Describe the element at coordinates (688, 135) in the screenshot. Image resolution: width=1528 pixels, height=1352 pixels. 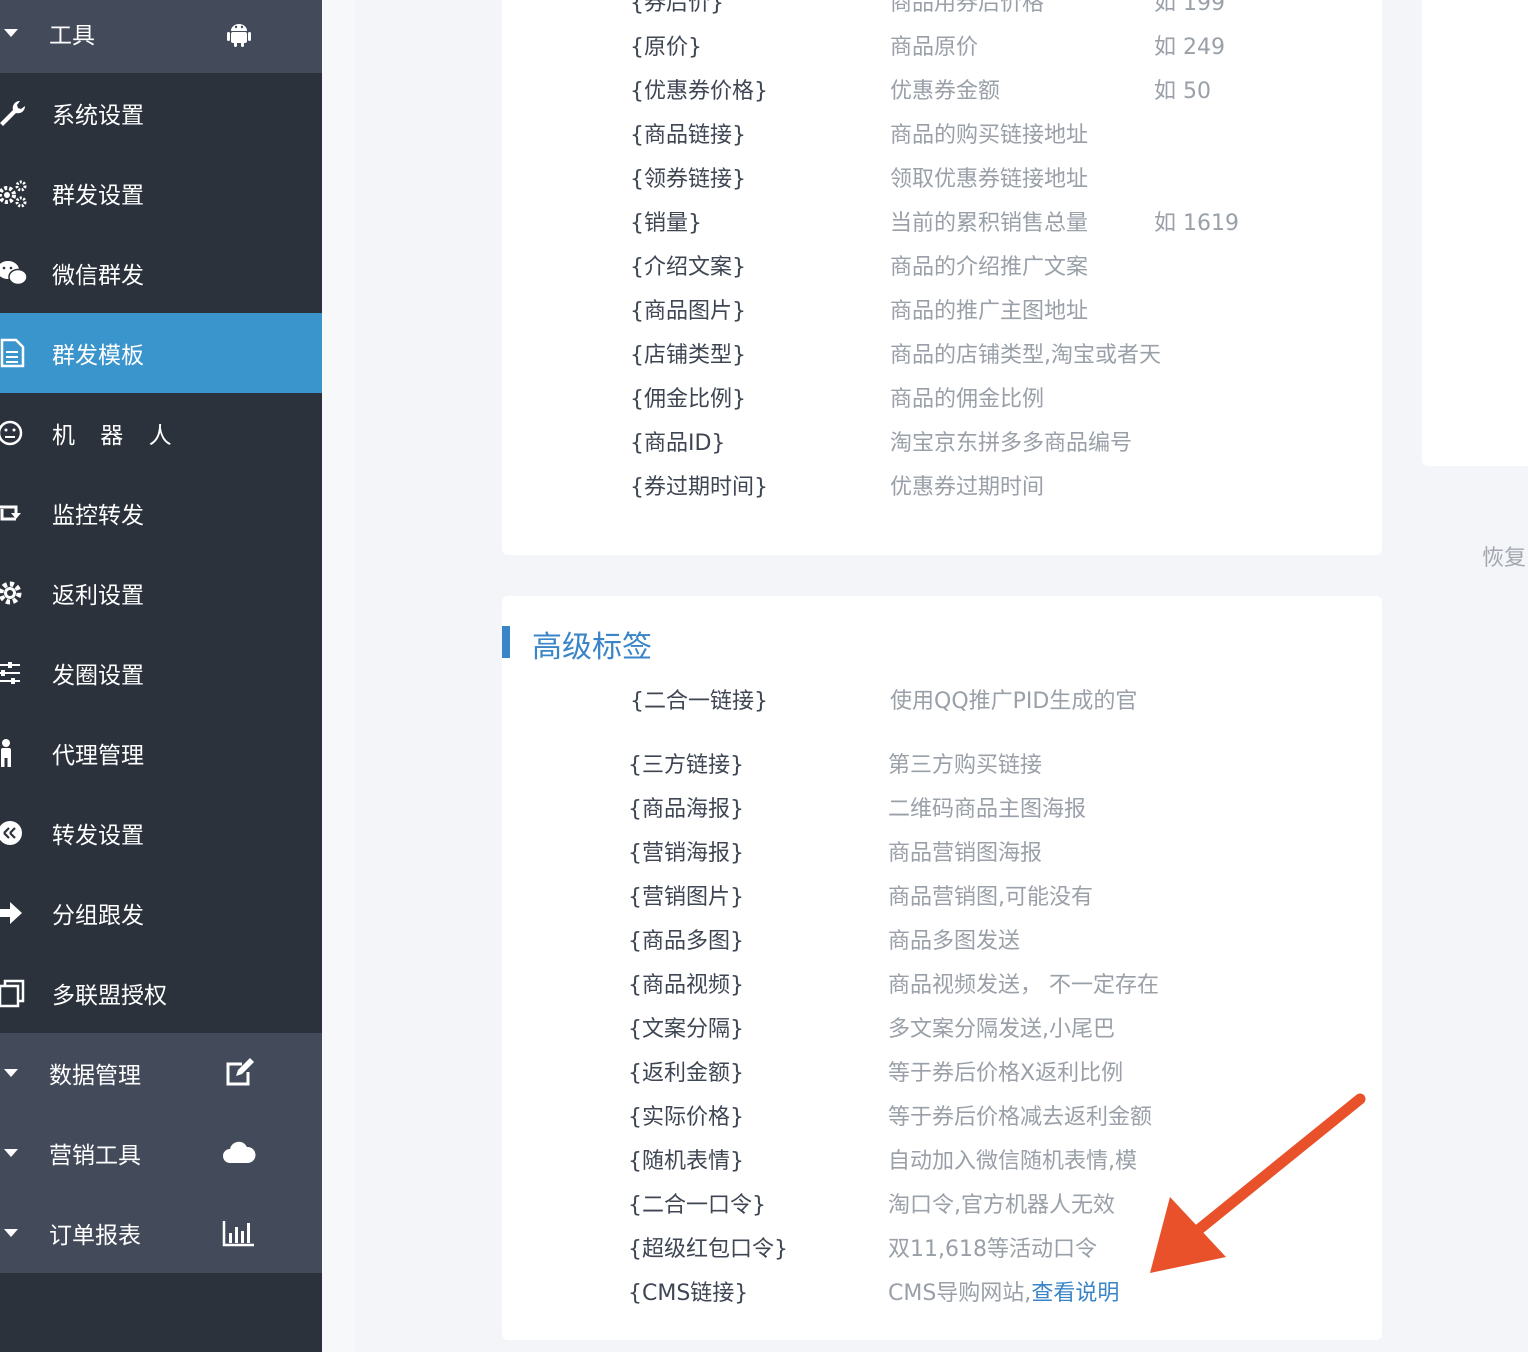
I see `tag-name: {商品链接}` at that location.